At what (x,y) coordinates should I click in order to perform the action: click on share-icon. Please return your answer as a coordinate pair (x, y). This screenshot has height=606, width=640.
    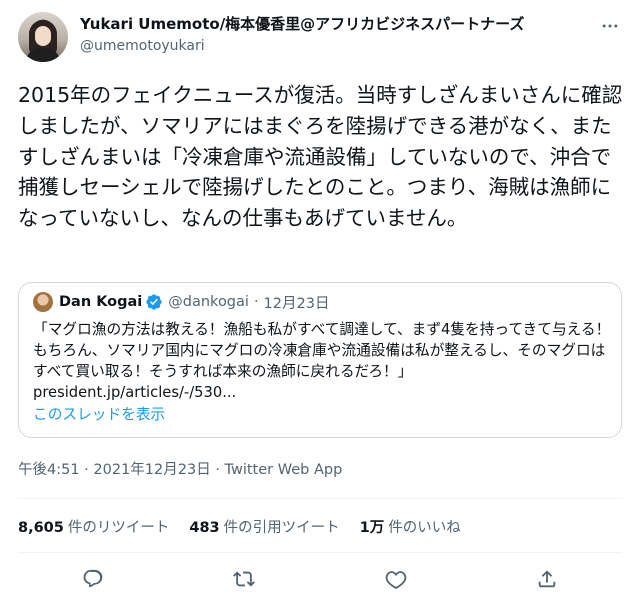
    Looking at the image, I should click on (547, 579).